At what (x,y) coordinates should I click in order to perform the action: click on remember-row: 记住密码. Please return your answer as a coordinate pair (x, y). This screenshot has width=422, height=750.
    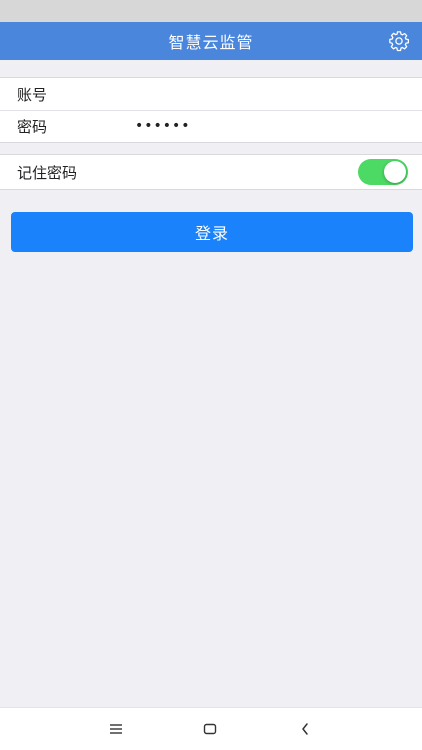
    Looking at the image, I should click on (211, 172).